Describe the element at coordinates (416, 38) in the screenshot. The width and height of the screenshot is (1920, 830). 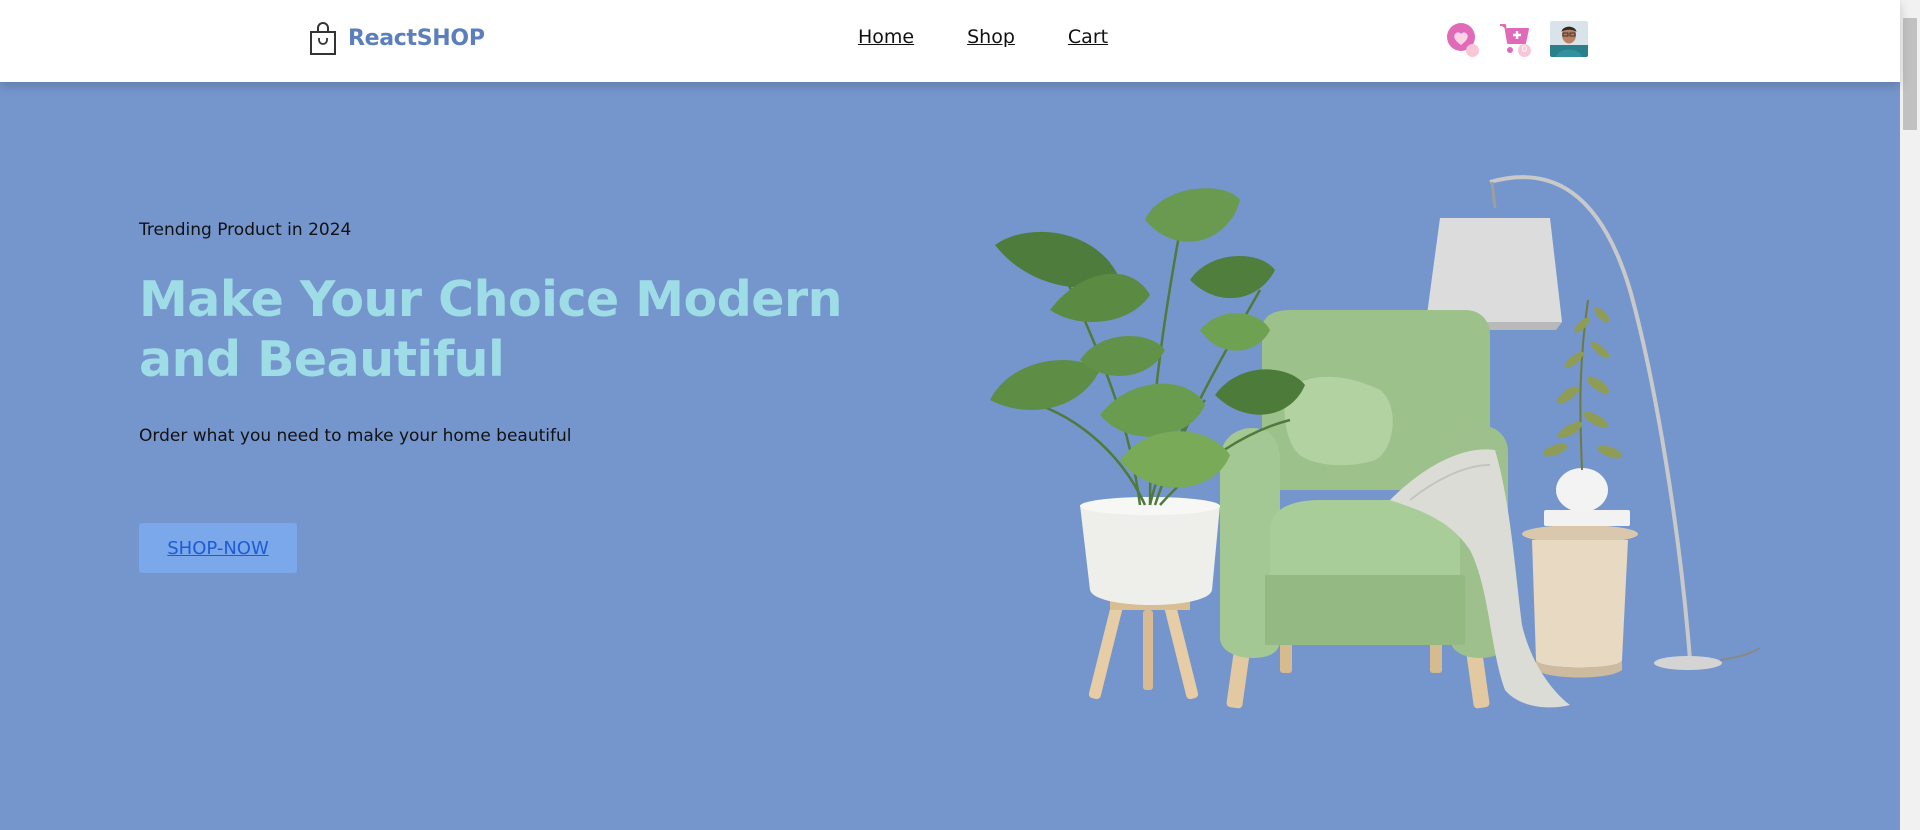
I see `brand-name: ReactSHOP` at that location.